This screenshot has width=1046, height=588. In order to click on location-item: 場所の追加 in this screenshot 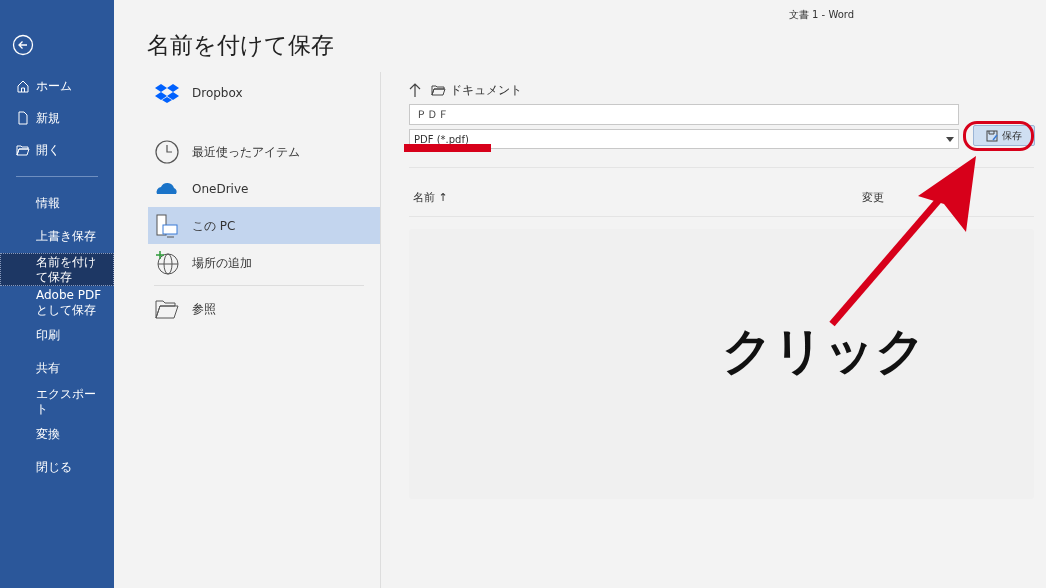, I will do `click(264, 262)`.